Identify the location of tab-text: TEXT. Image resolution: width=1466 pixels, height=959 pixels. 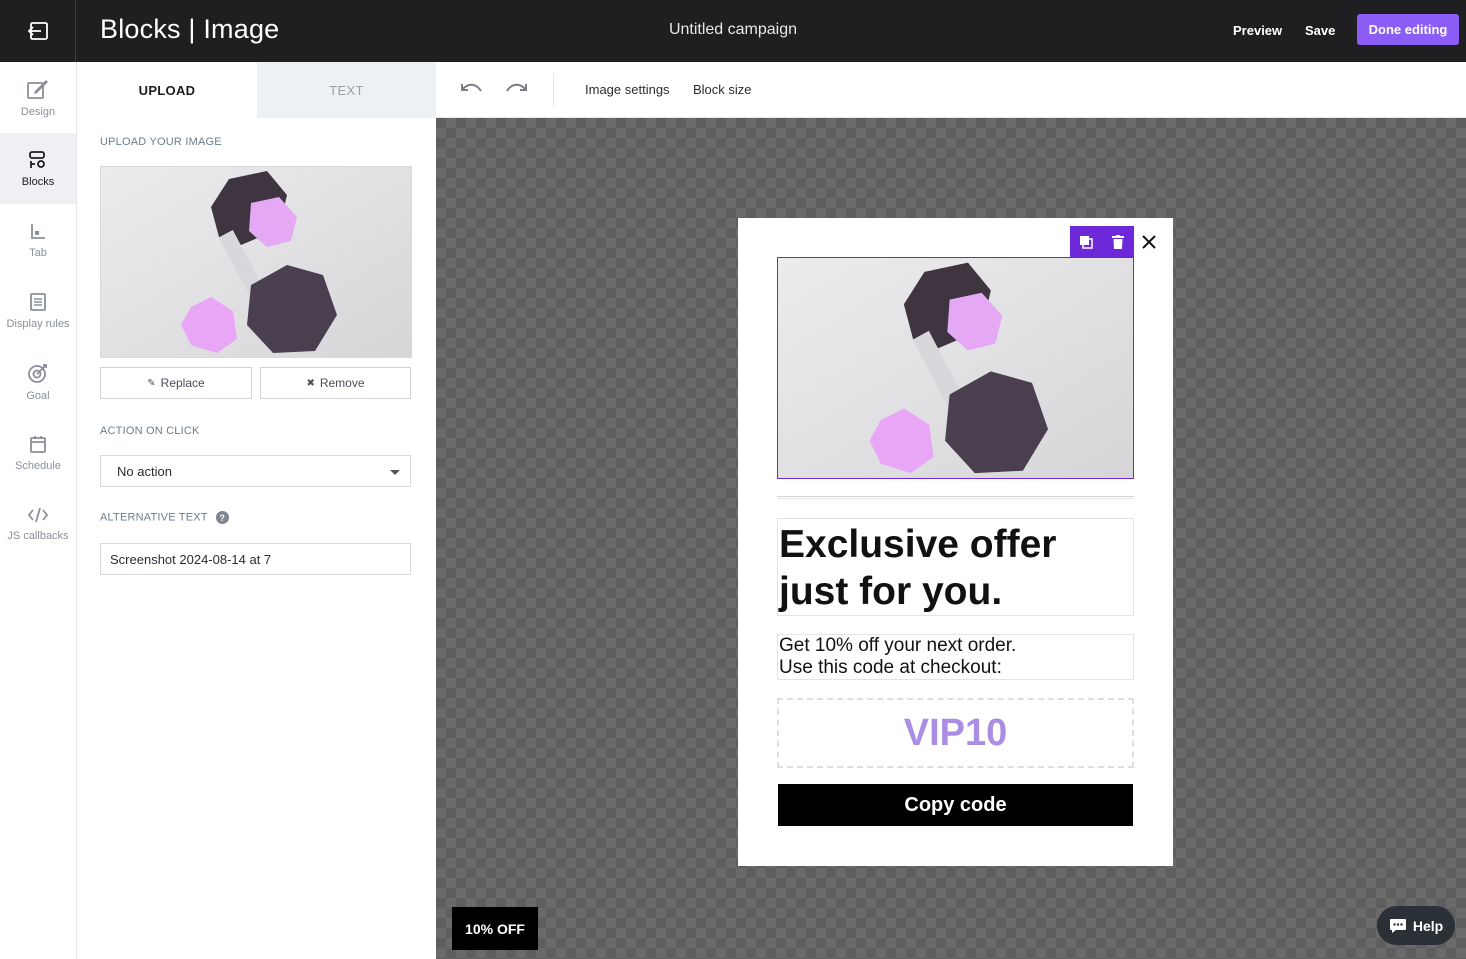
(346, 90).